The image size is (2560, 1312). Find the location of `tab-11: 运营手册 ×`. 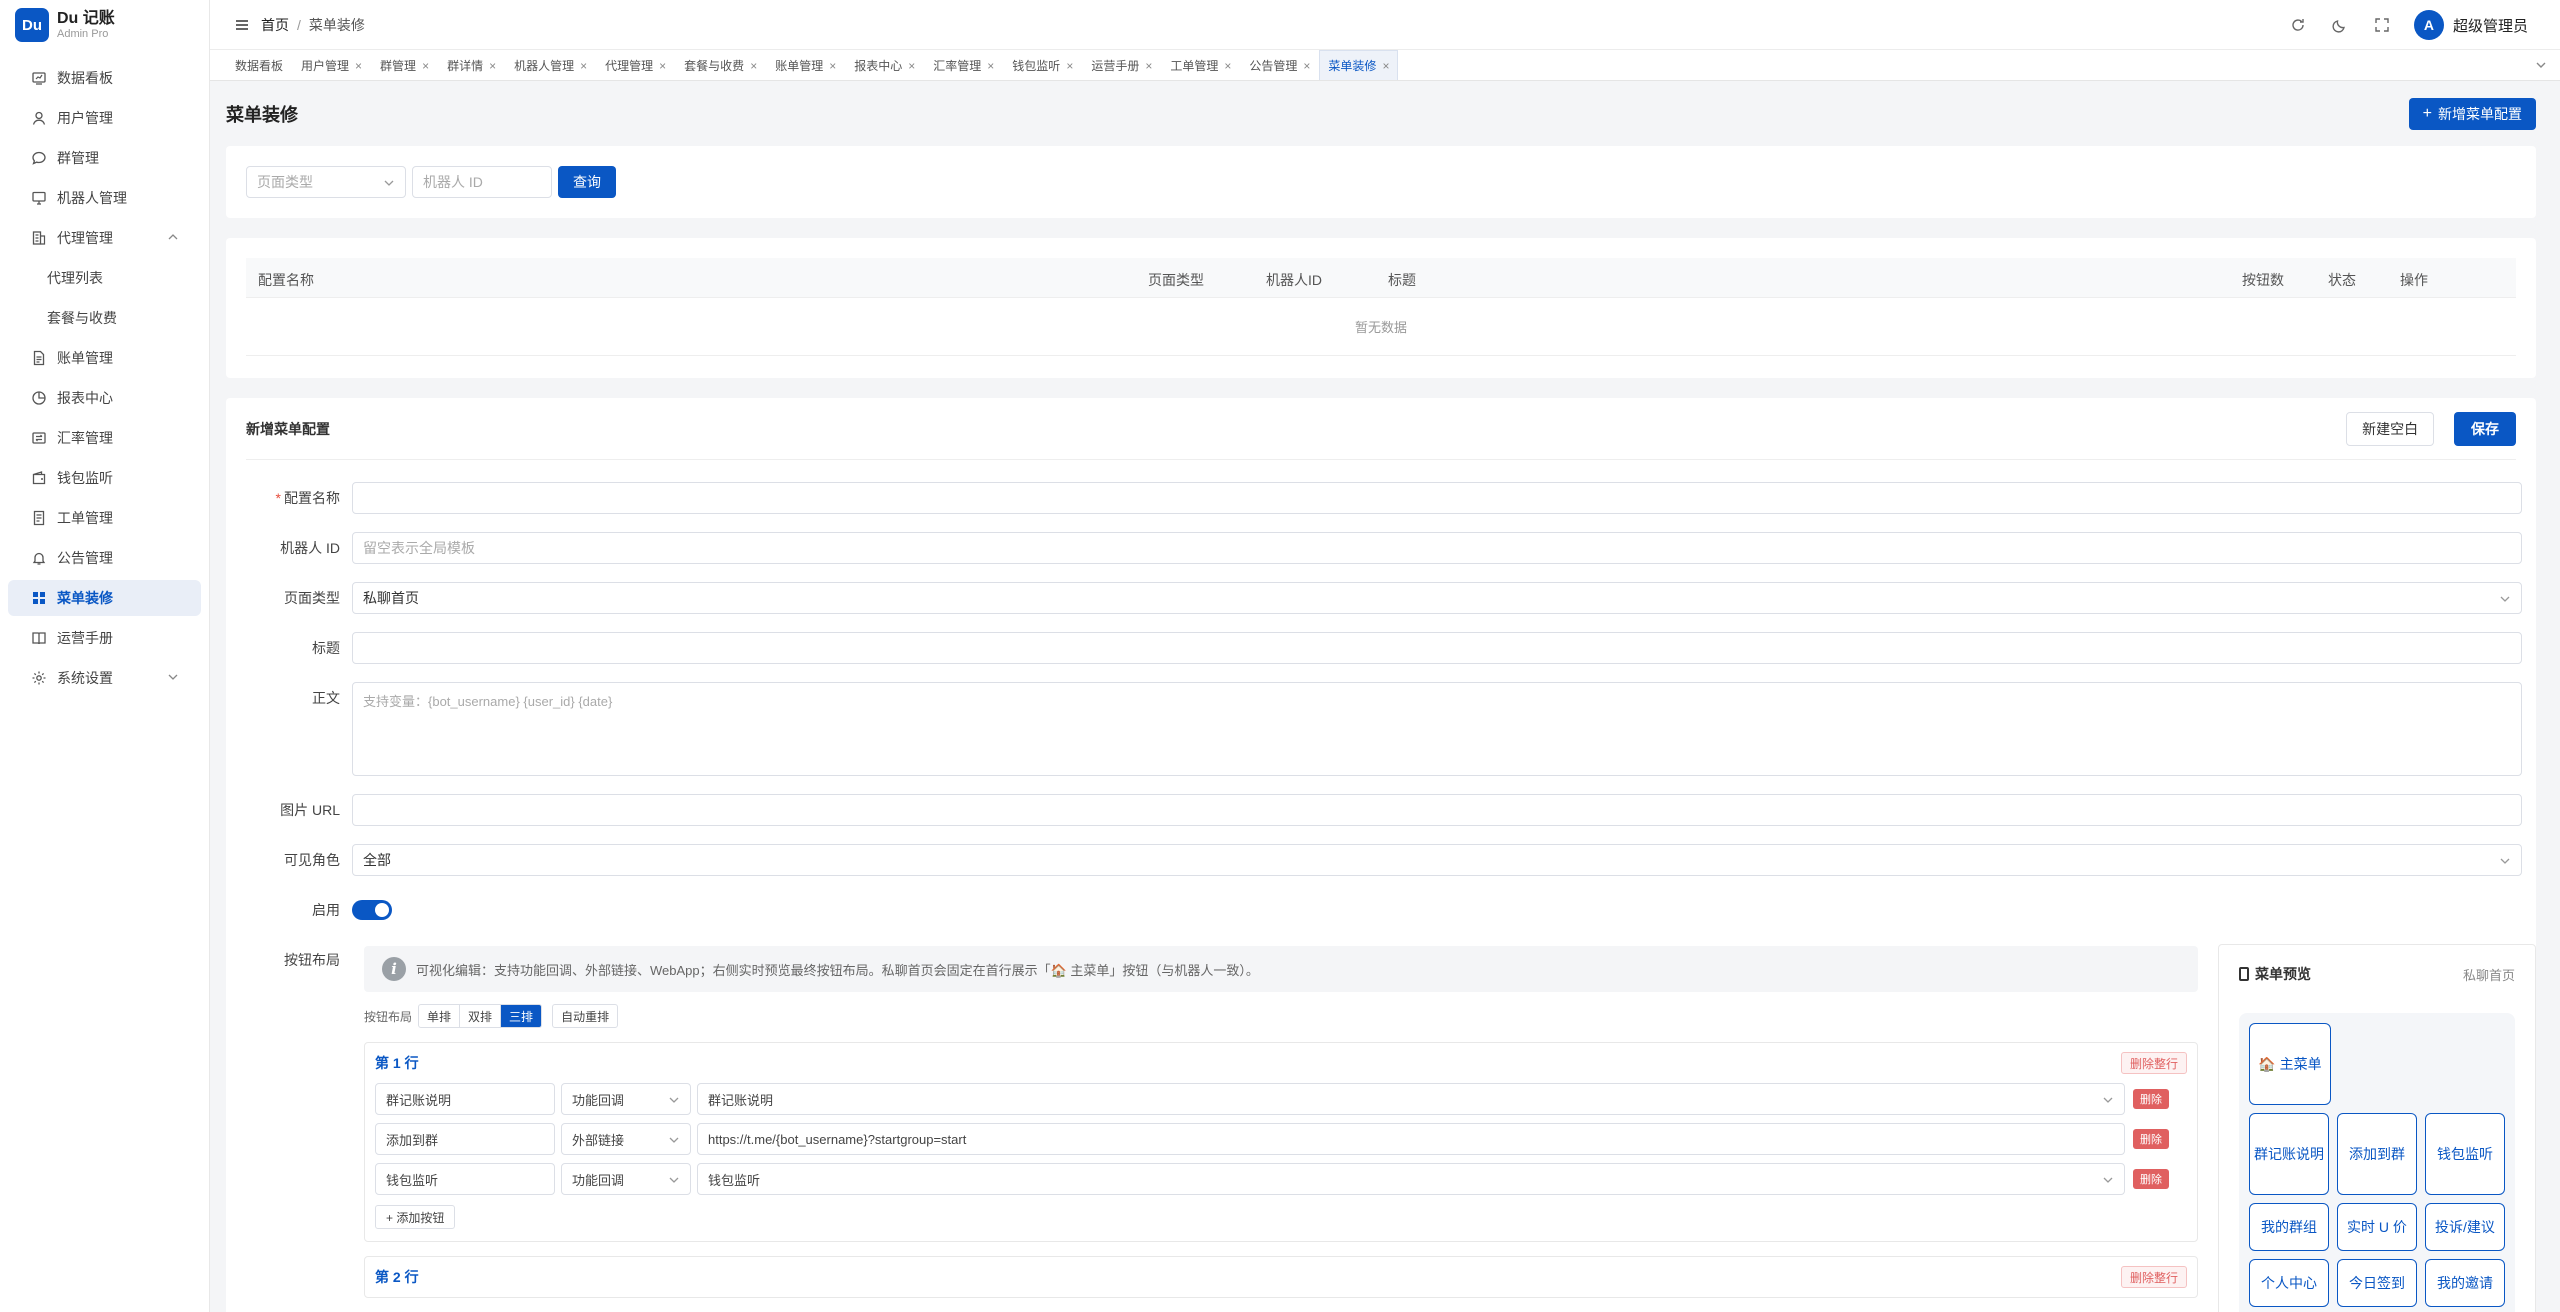

tab-11: 运营手册 × is located at coordinates (1121, 65).